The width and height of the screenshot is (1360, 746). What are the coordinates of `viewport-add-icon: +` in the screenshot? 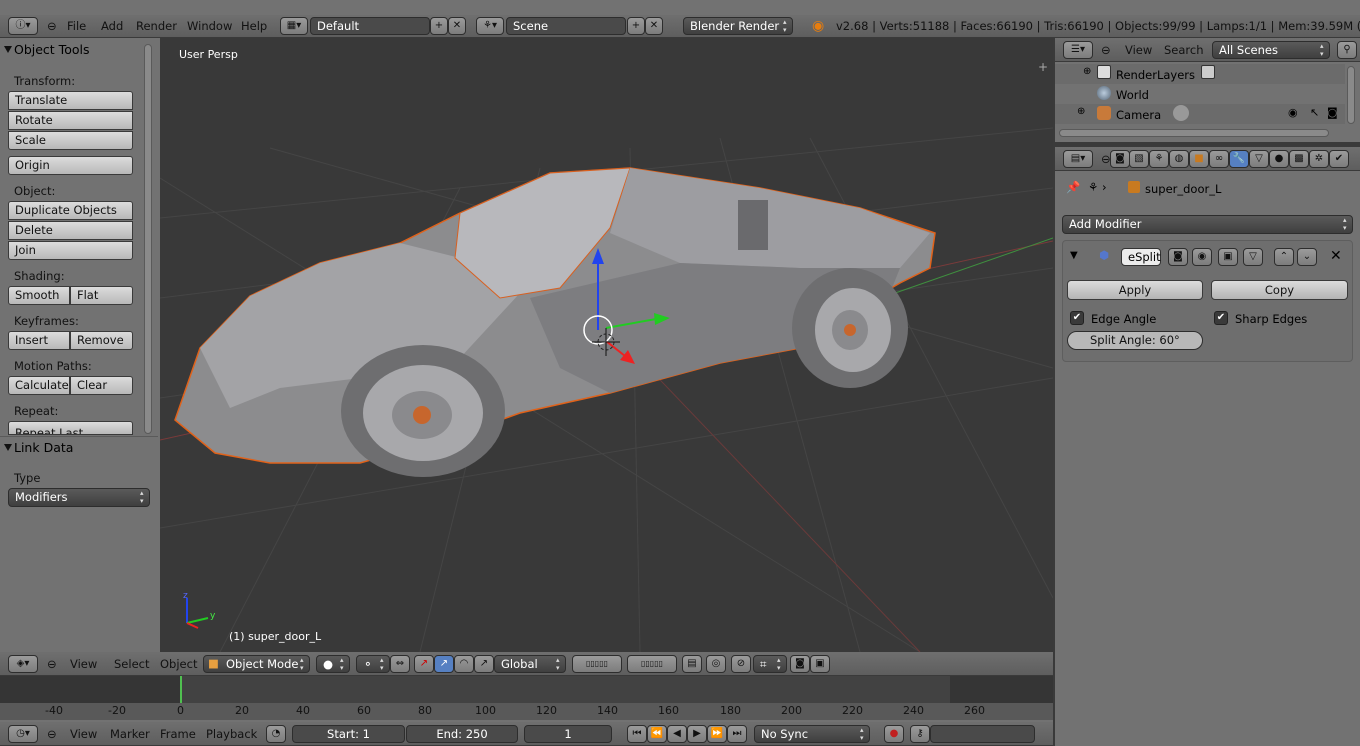 It's located at (1043, 67).